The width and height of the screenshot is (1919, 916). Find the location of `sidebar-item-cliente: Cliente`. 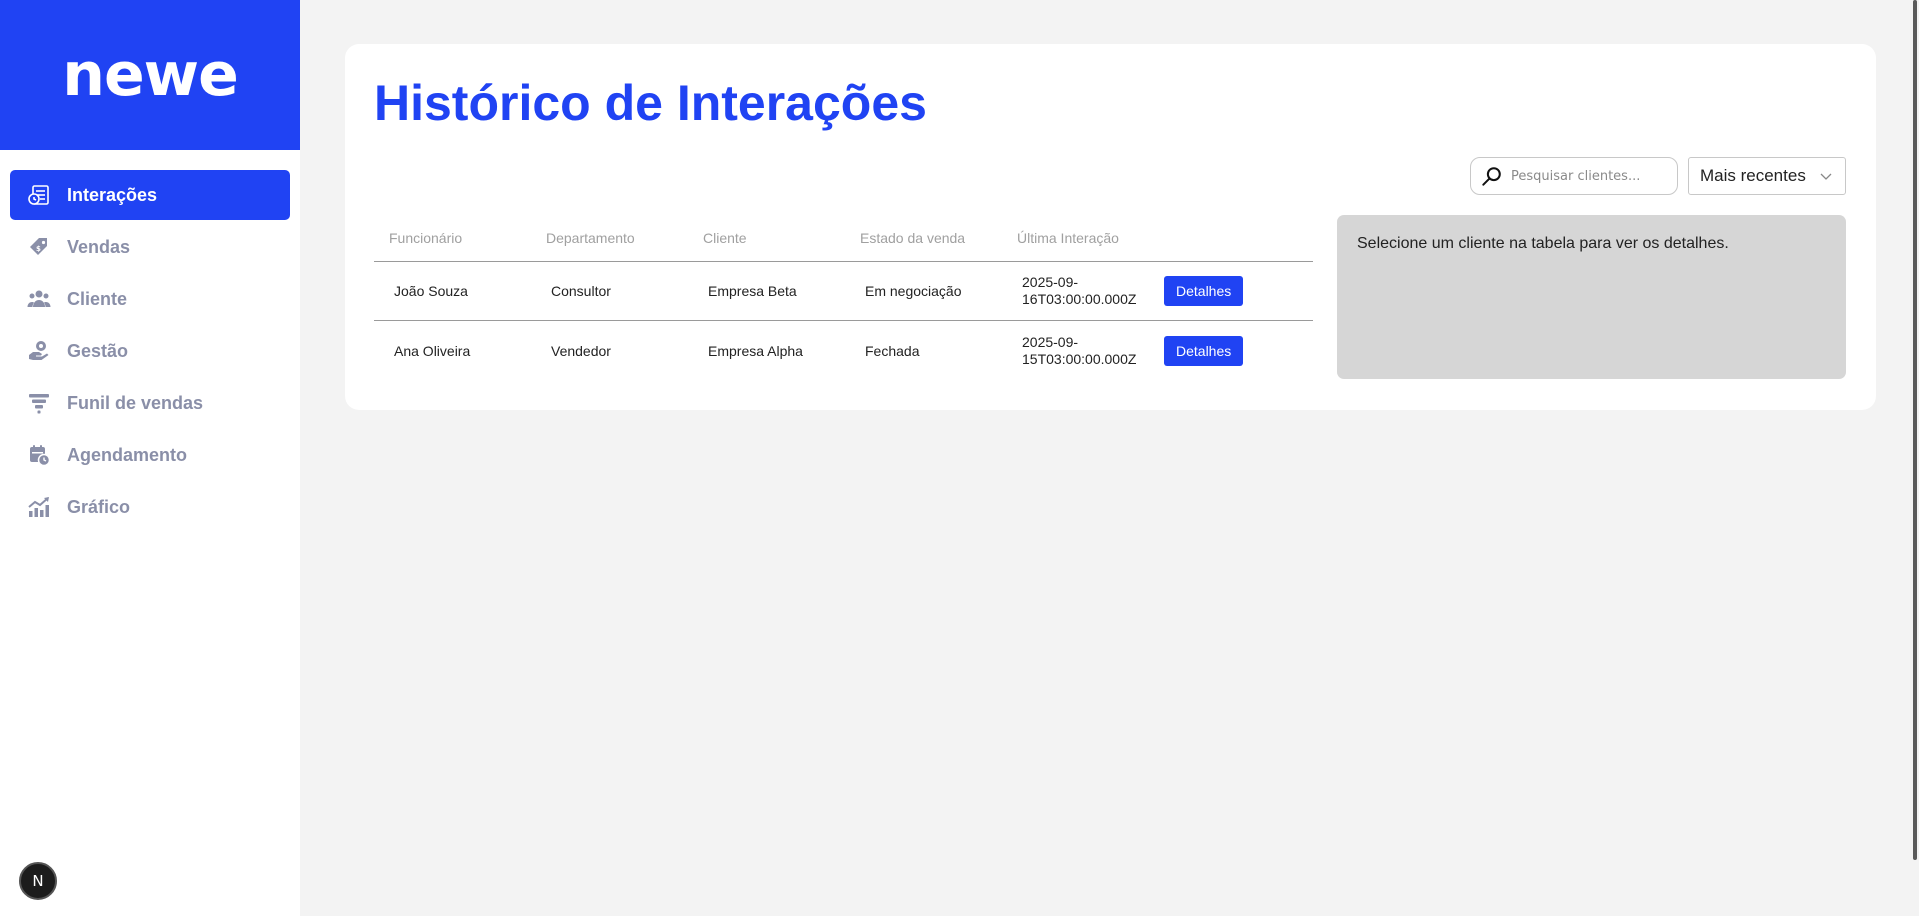

sidebar-item-cliente: Cliente is located at coordinates (150, 299).